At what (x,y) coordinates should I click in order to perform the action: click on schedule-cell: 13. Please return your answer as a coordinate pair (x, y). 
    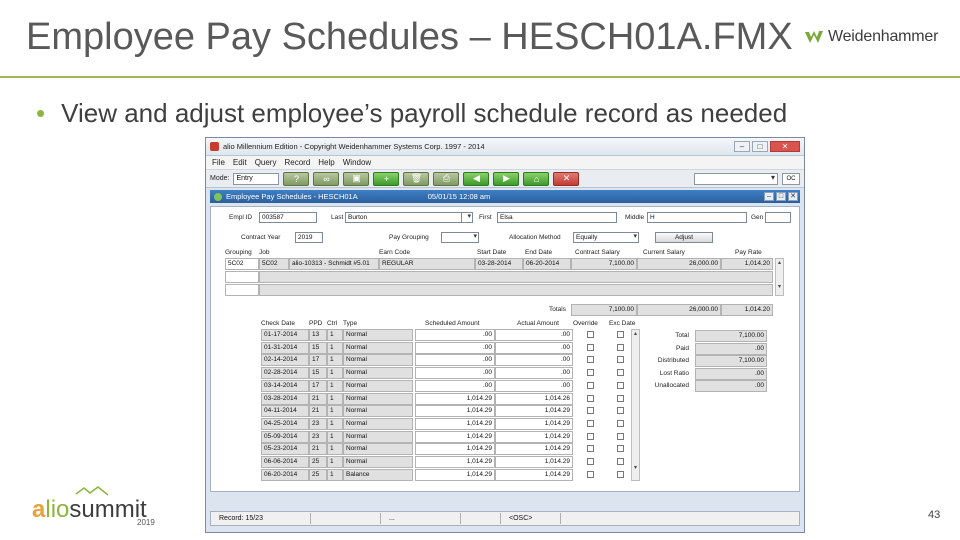
    Looking at the image, I should click on (318, 335).